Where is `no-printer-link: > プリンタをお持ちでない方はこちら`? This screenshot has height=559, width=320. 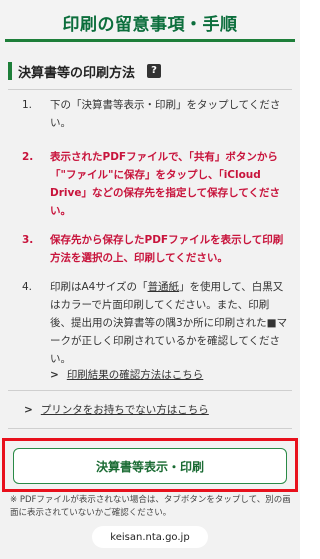
no-printer-link: > プリンタをお持ちでない方はこちら is located at coordinates (116, 410).